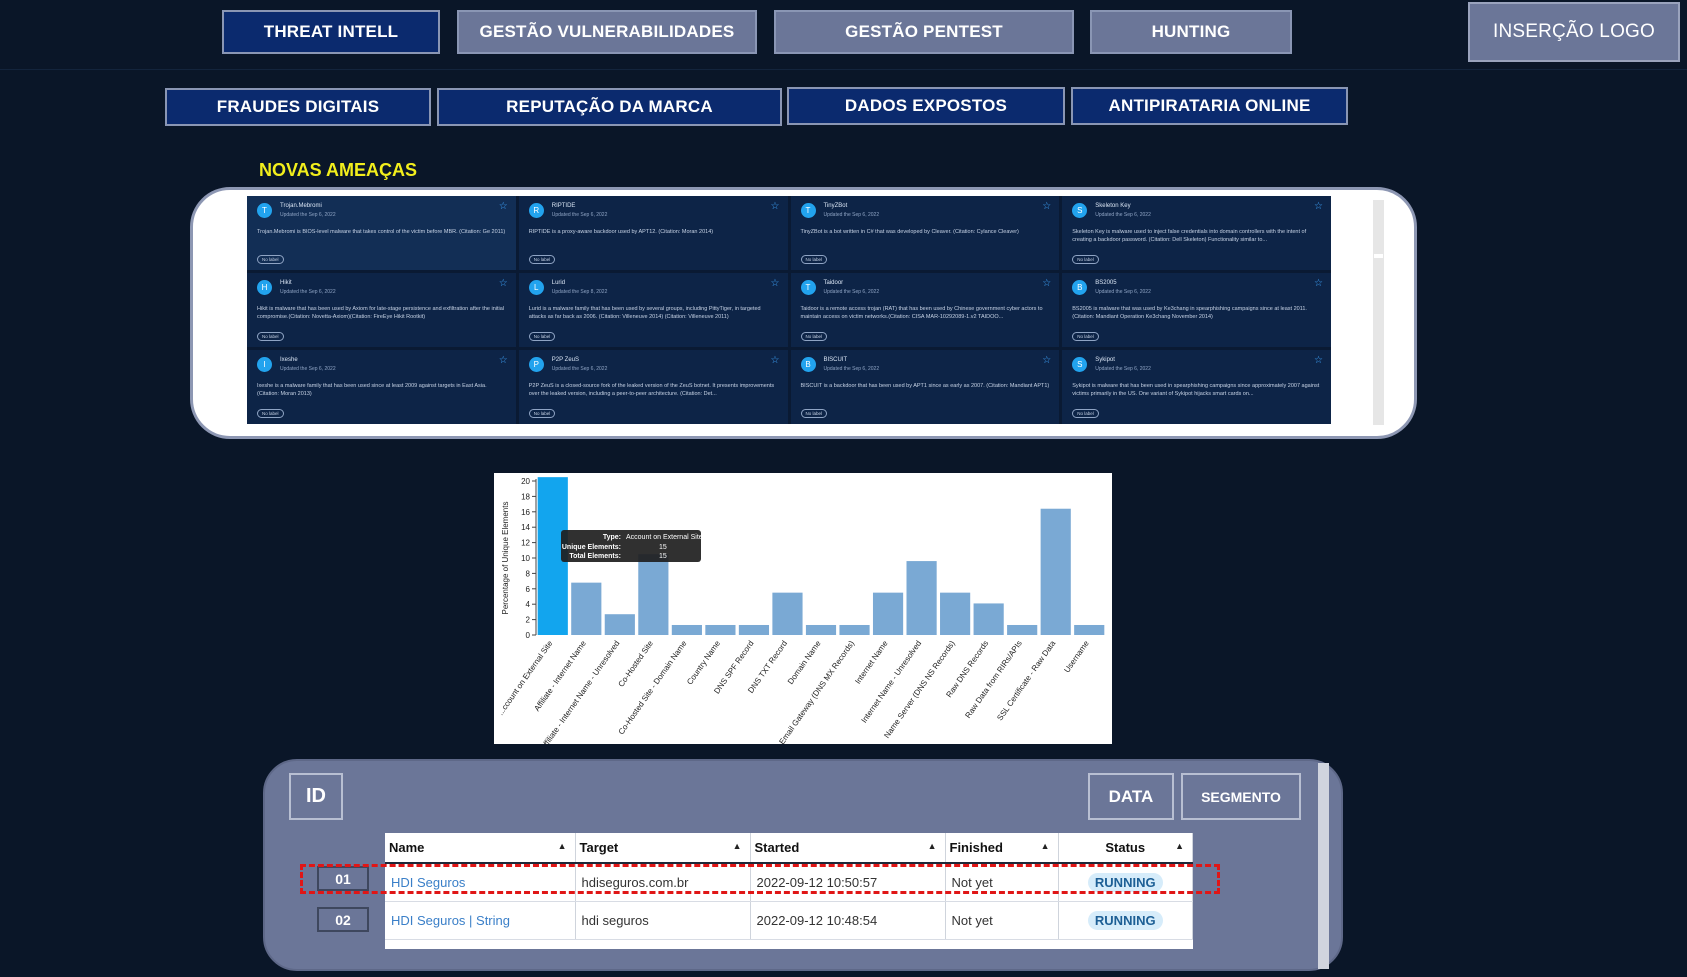 The height and width of the screenshot is (977, 1687). Describe the element at coordinates (1191, 32) in the screenshot. I see `nav-hunting-button: HUNTING` at that location.